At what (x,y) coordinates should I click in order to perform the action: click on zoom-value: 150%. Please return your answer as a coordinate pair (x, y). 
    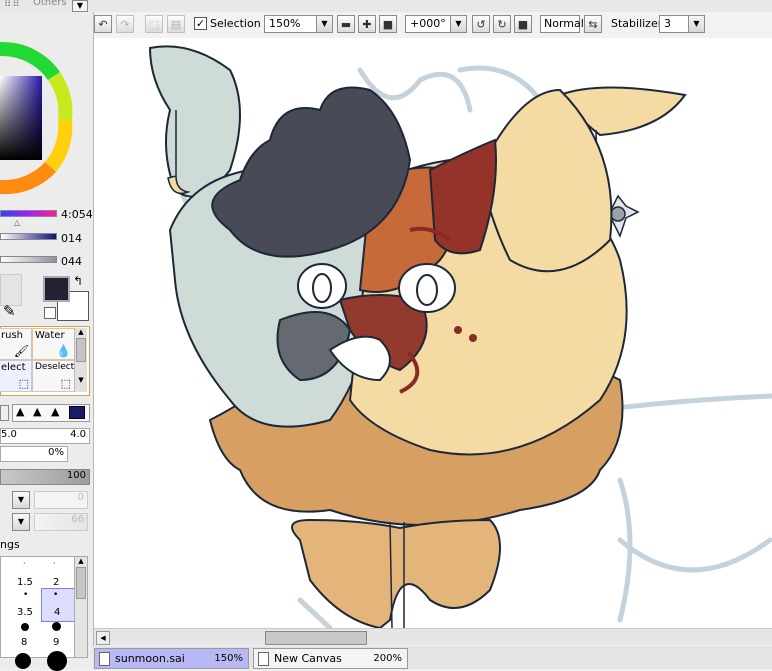
    Looking at the image, I should click on (285, 23).